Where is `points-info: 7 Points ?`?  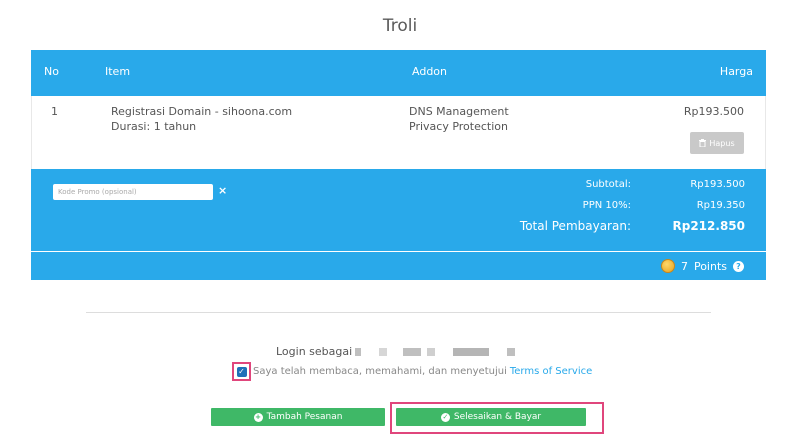 points-info: 7 Points ? is located at coordinates (702, 266).